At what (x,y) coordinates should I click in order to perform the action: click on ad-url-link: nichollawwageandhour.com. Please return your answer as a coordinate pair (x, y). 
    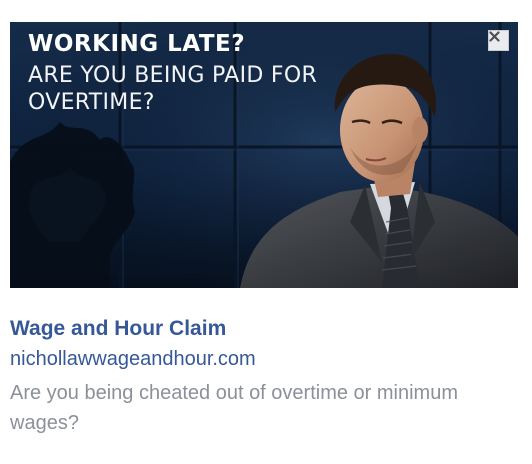
    Looking at the image, I should click on (133, 359).